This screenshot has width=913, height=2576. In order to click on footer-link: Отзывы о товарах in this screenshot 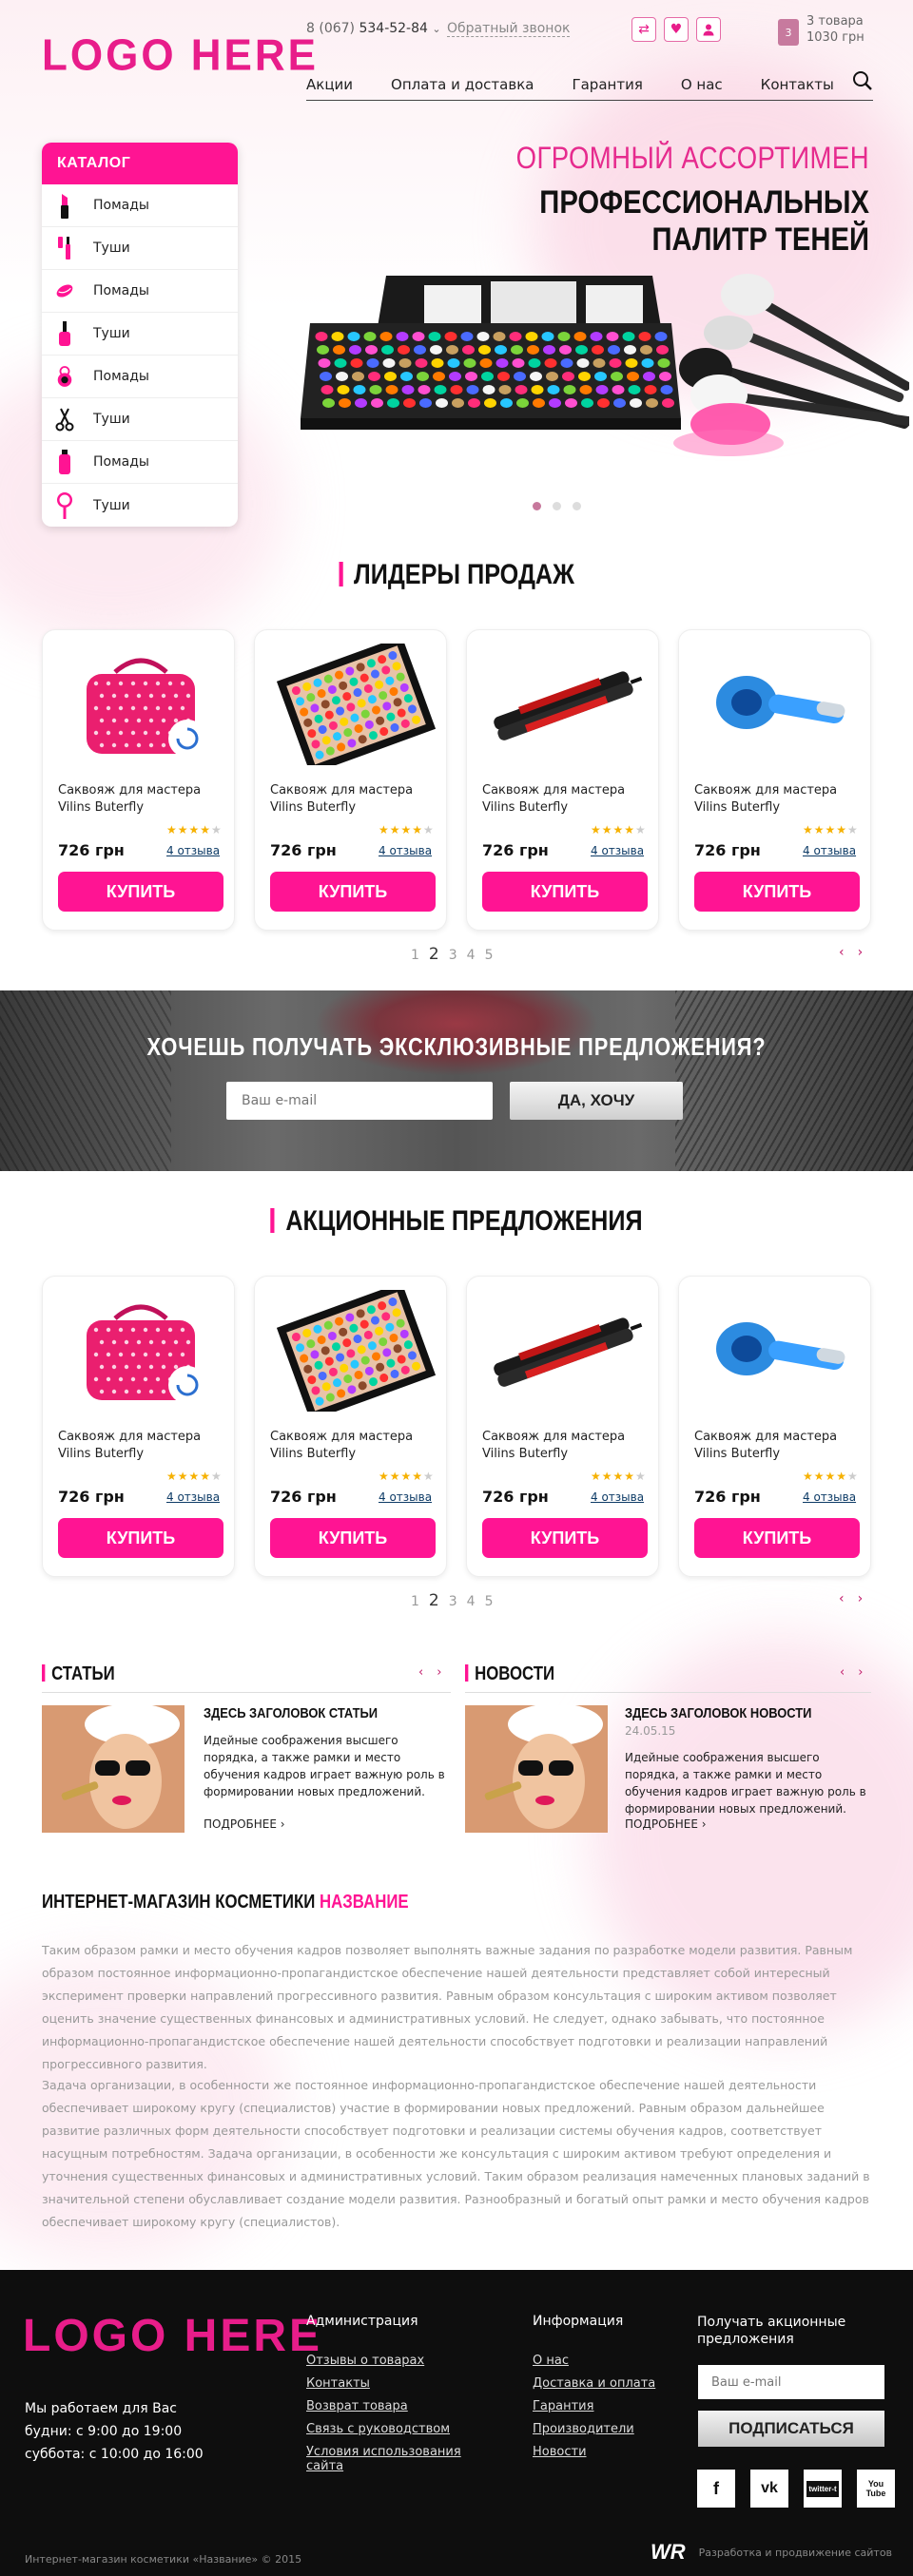, I will do `click(401, 2361)`.